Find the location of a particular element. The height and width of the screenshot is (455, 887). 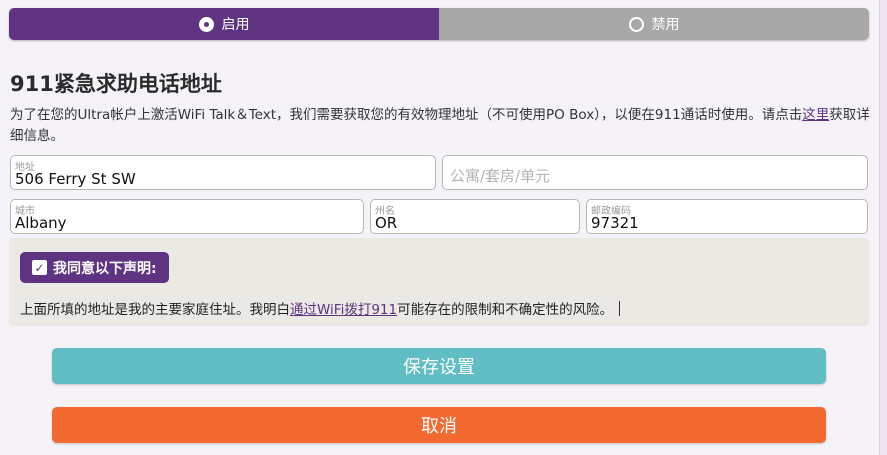

checkmark-icon: ✓ is located at coordinates (39, 267).